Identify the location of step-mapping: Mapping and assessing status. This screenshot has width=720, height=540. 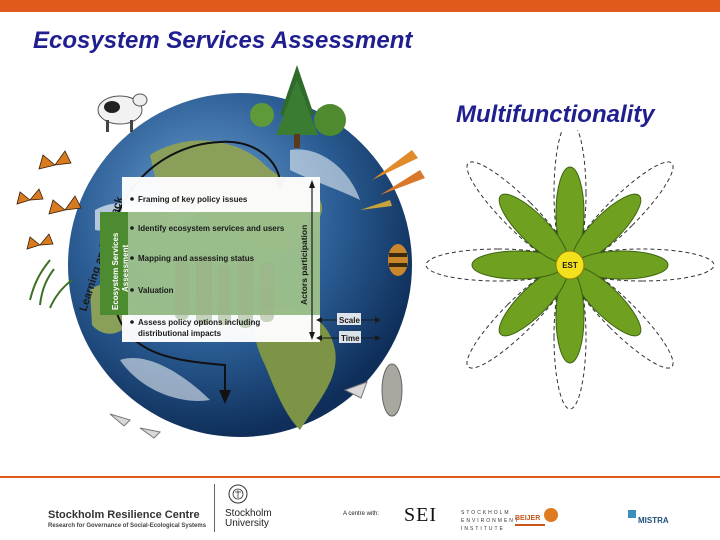
(196, 258).